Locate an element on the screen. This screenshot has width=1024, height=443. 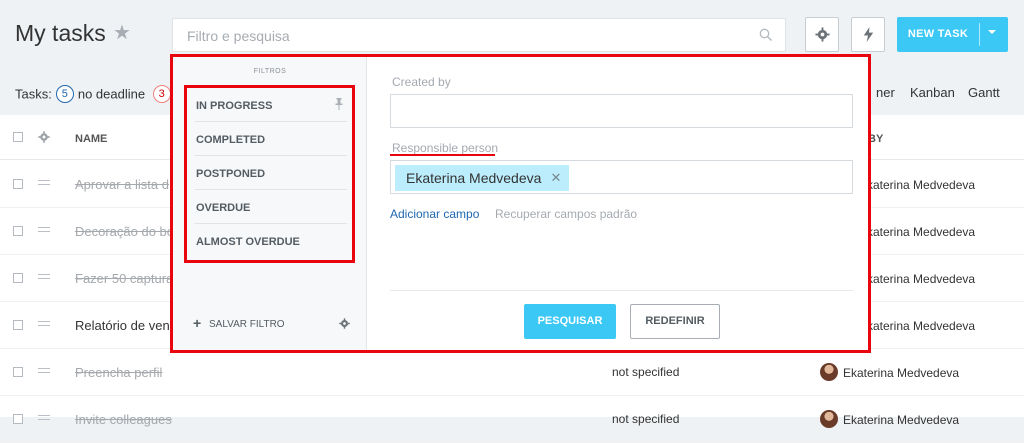
preset-label: IN PROGRESS is located at coordinates (234, 106).